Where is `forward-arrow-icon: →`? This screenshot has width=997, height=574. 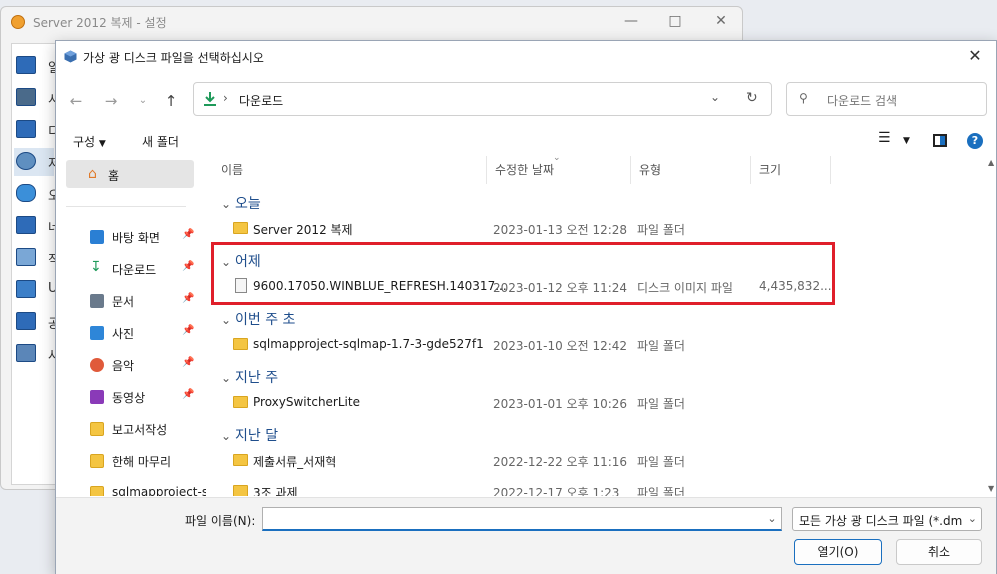 forward-arrow-icon: → is located at coordinates (111, 101).